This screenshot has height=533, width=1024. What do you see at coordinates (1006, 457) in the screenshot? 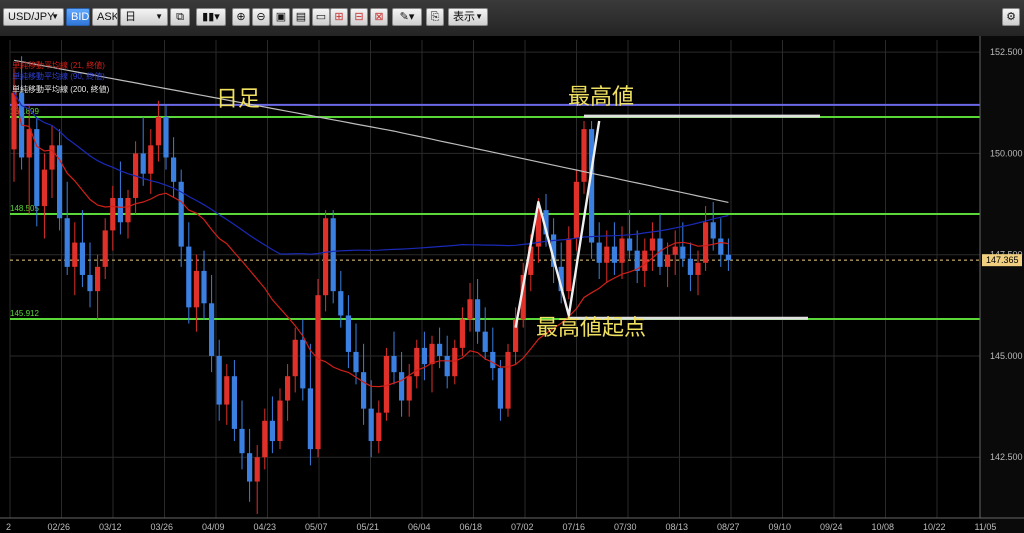
I see `price-tick-label: 142.500` at bounding box center [1006, 457].